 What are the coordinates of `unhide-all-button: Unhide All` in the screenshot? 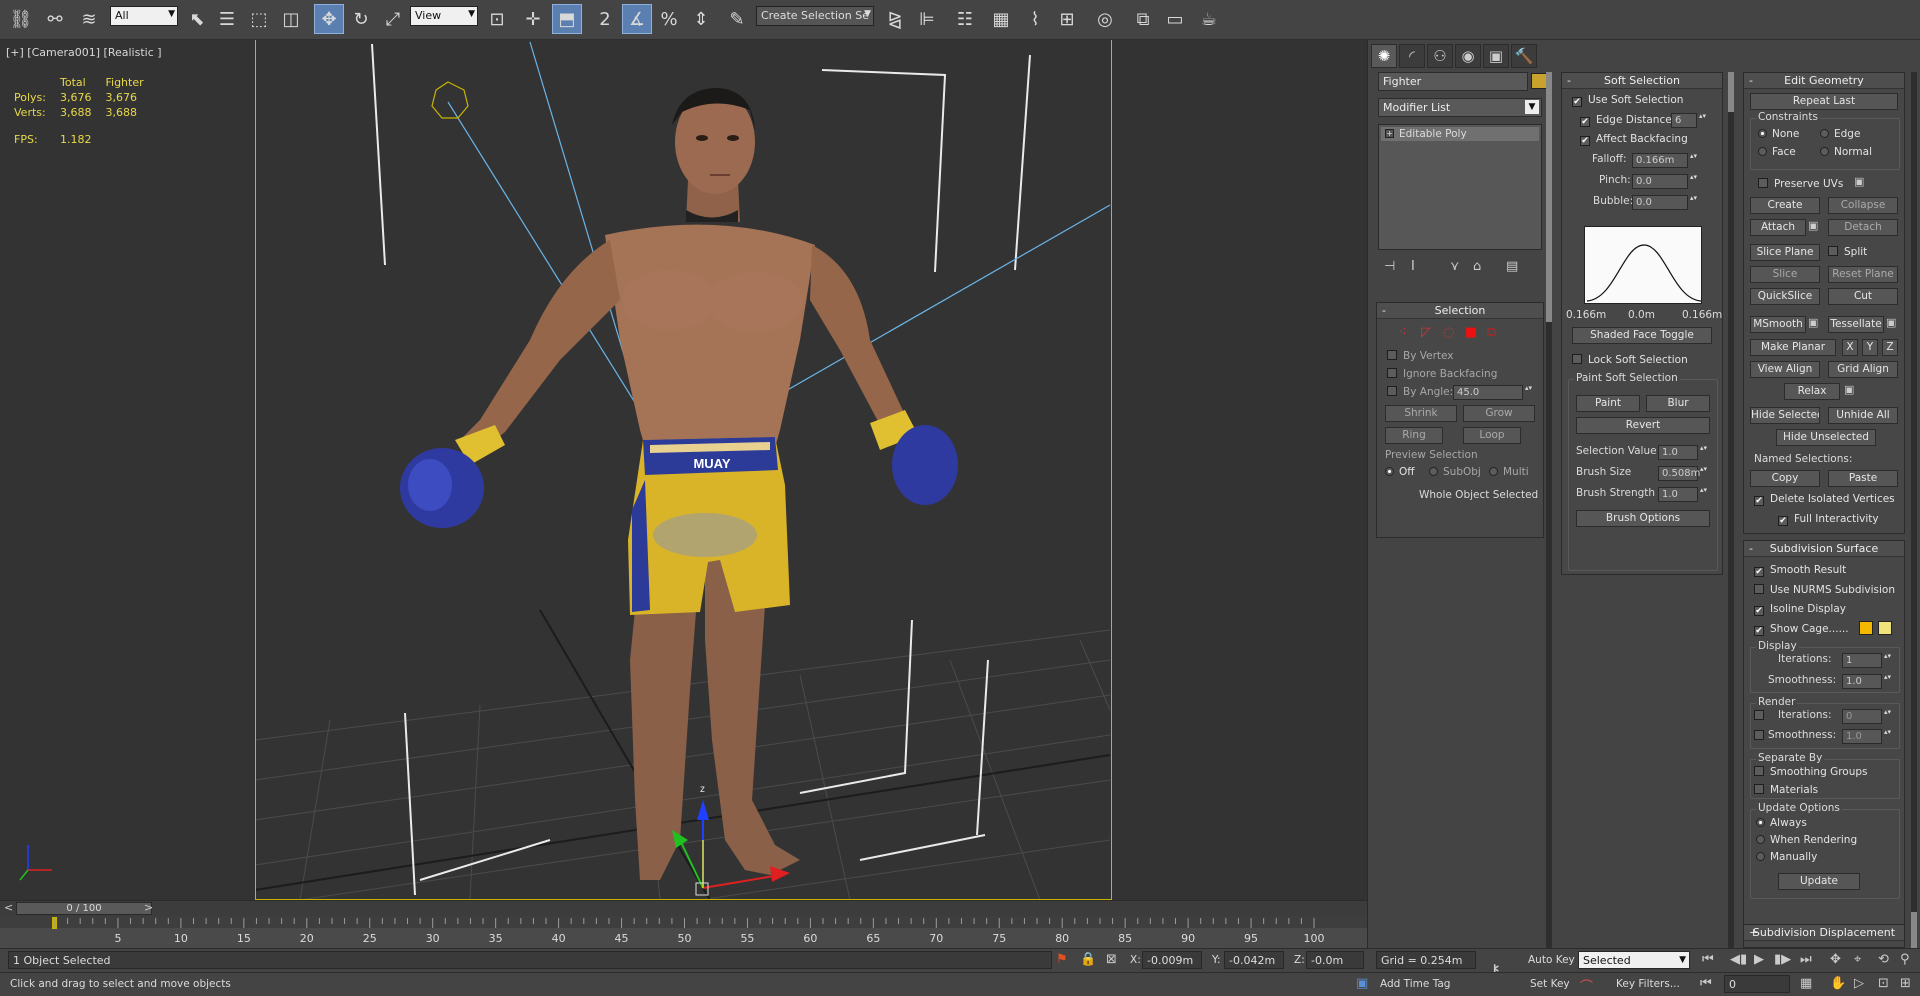 It's located at (1863, 415).